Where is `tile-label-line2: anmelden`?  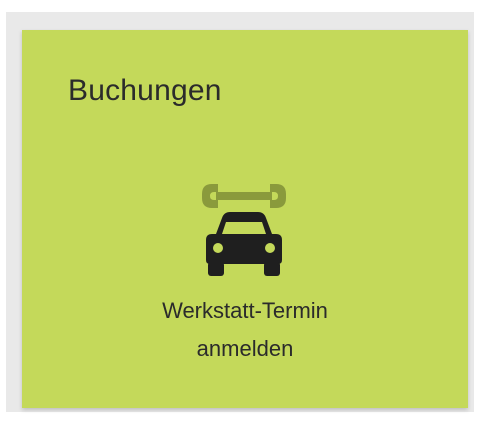
tile-label-line2: anmelden is located at coordinates (245, 348).